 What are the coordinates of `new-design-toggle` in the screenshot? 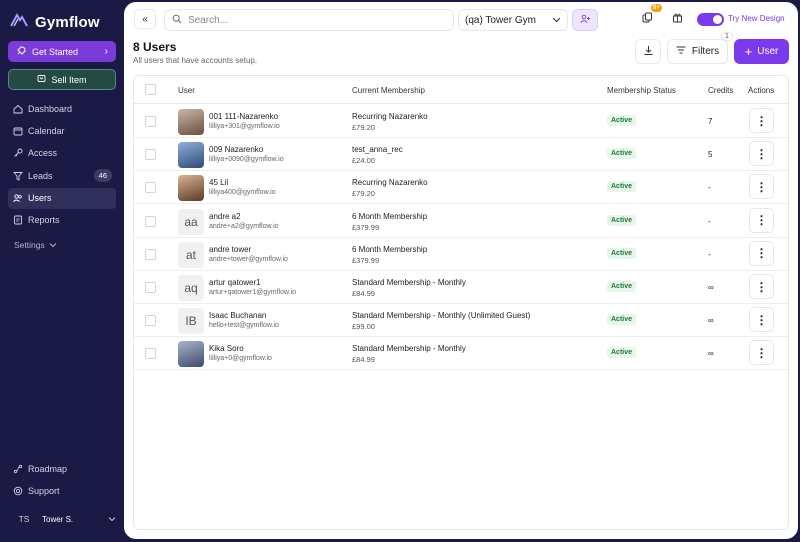 It's located at (710, 19).